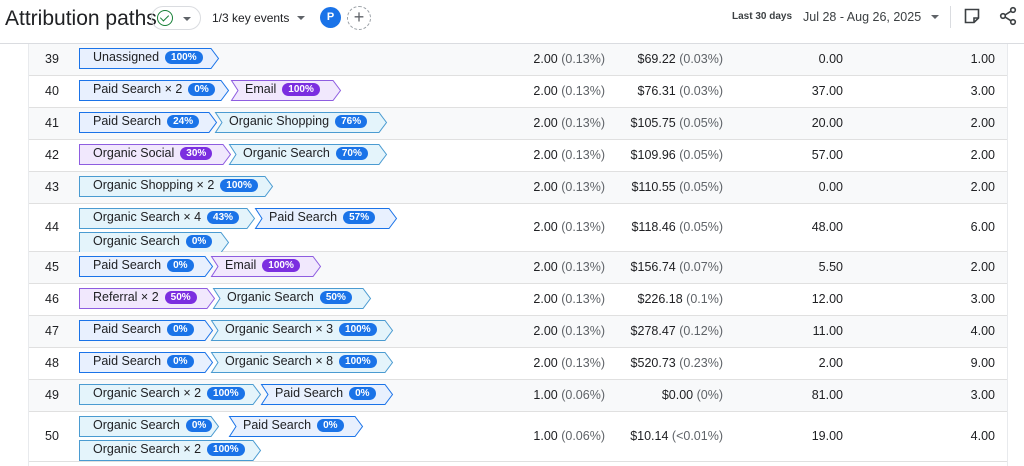  Describe the element at coordinates (149, 58) in the screenshot. I see `path-chip: Unassigned 100%` at that location.